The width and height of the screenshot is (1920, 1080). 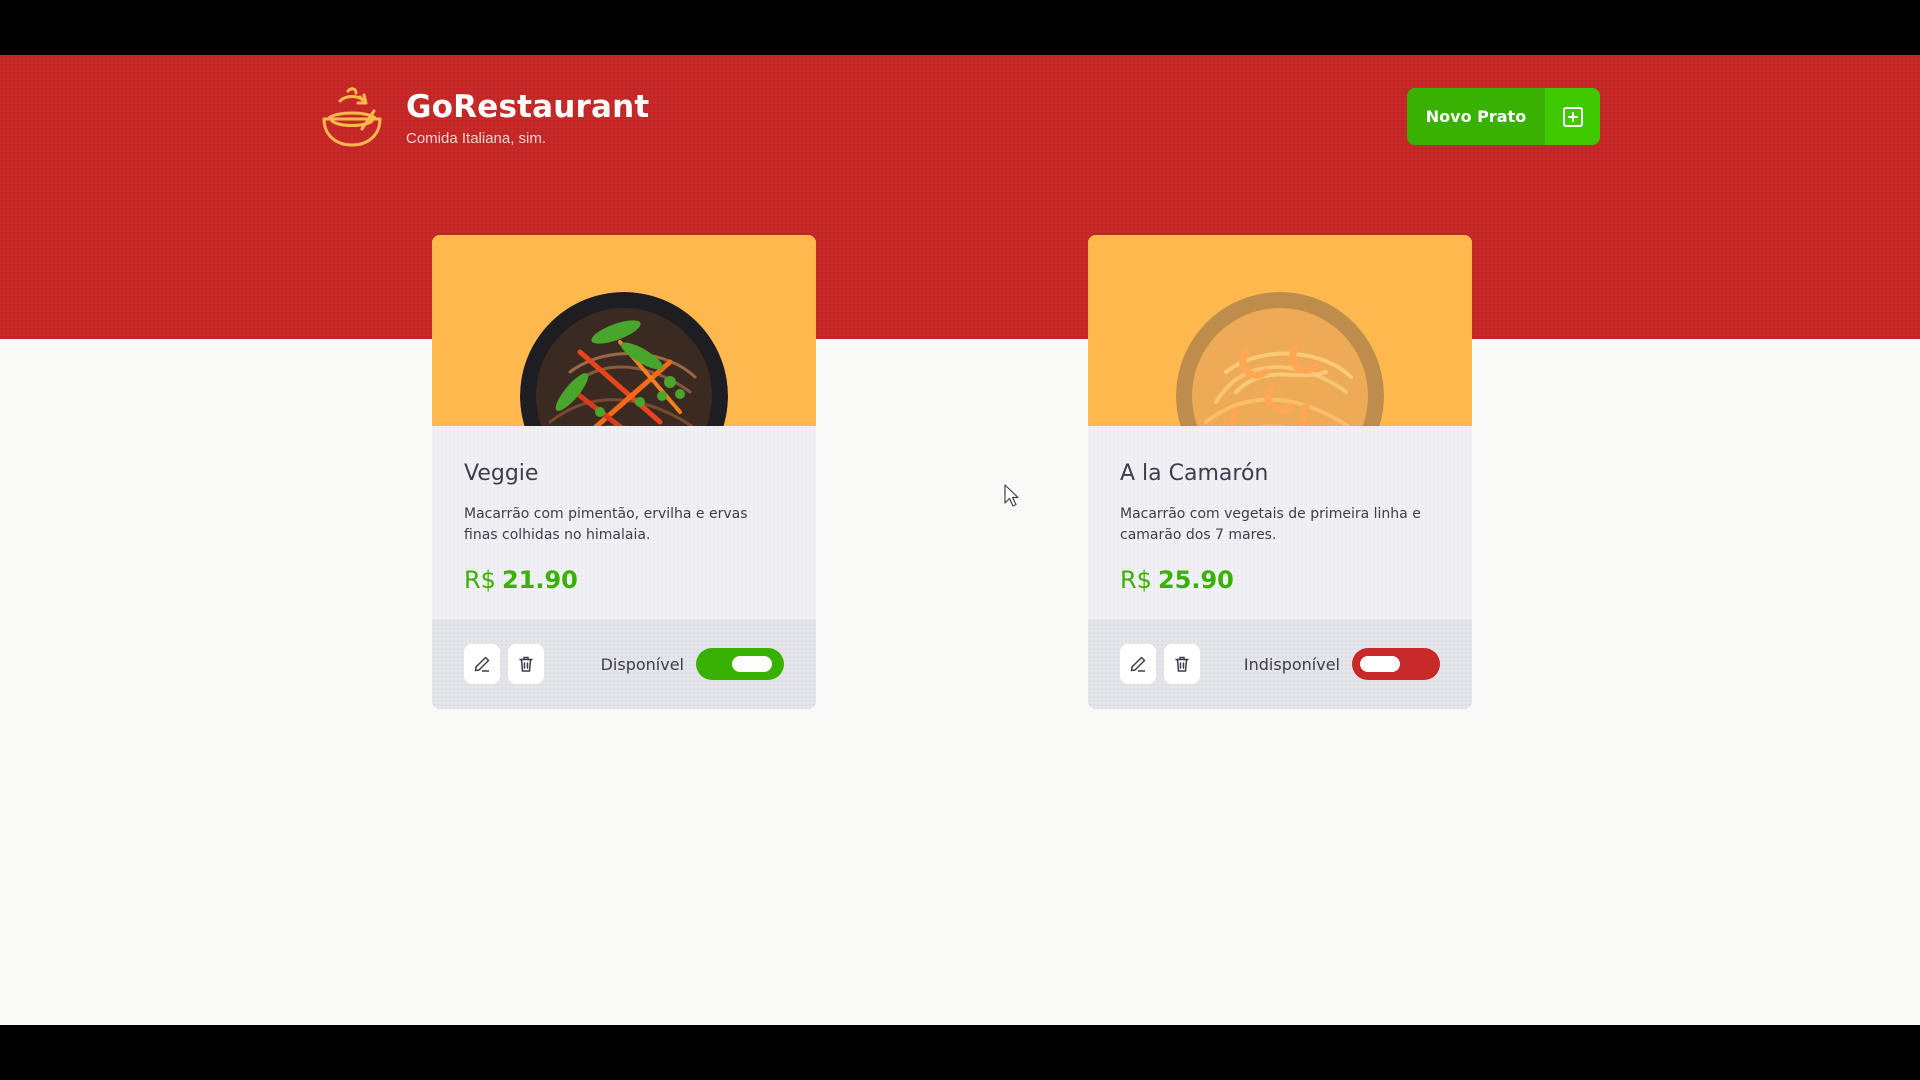 I want to click on bottom-letterbox, so click(x=960, y=1052).